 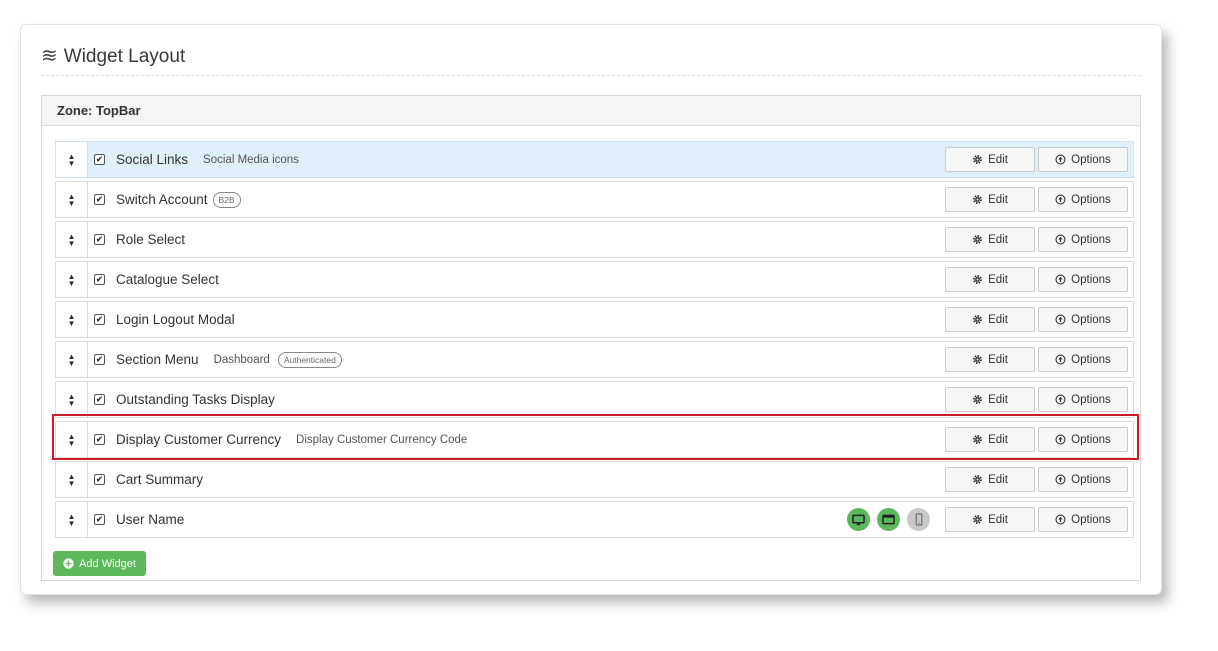 I want to click on widget-name: Display Customer Currency, so click(x=199, y=439).